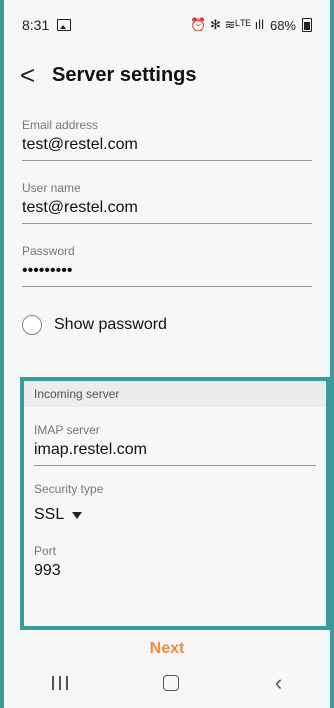 The height and width of the screenshot is (708, 334). What do you see at coordinates (167, 25) in the screenshot?
I see `status-bar: 8:31 ⏰ ✻ ≋ᴸᵀᴱ ıll 68%` at bounding box center [167, 25].